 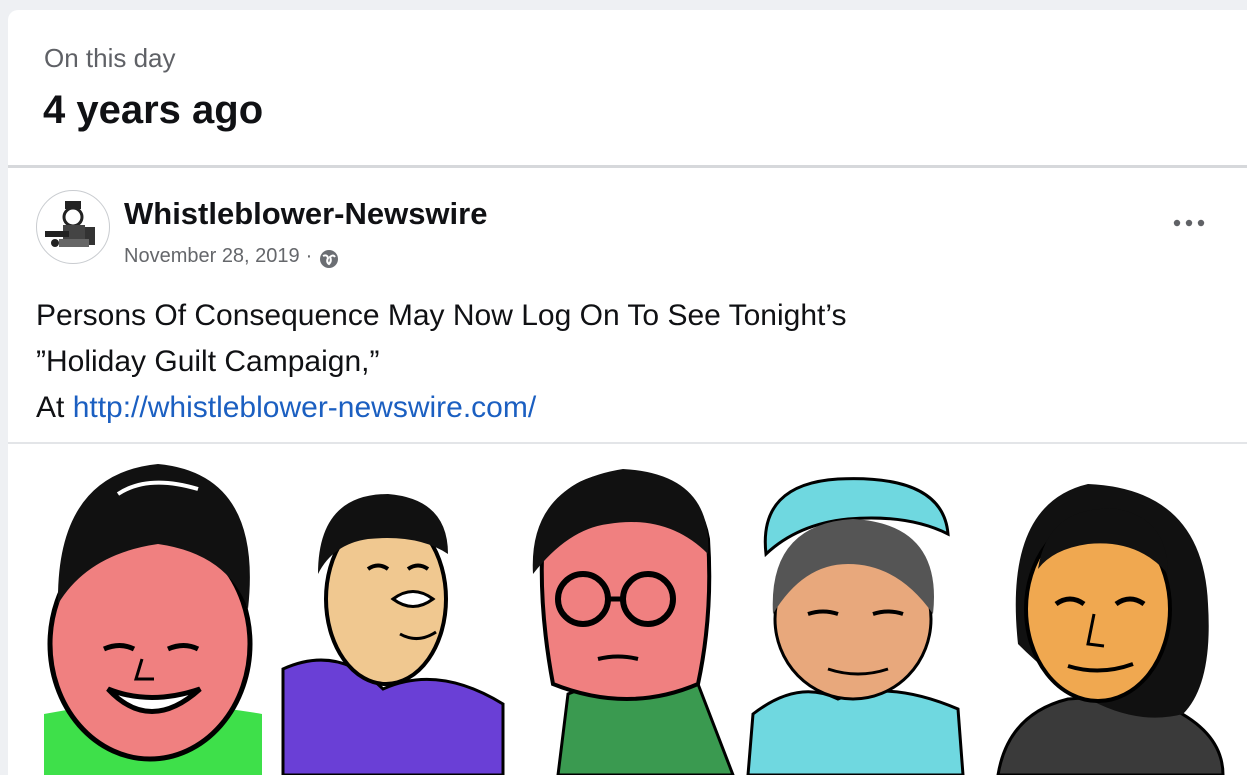 I want to click on post-meta: November 28, 2019 ·, so click(x=232, y=256).